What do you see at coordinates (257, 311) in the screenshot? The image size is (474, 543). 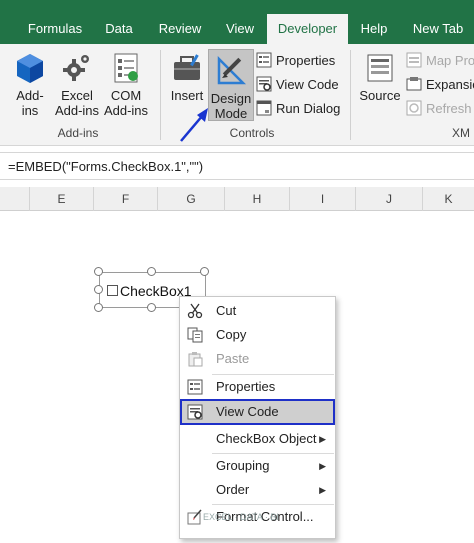 I see `menu-item-cut: Cut` at bounding box center [257, 311].